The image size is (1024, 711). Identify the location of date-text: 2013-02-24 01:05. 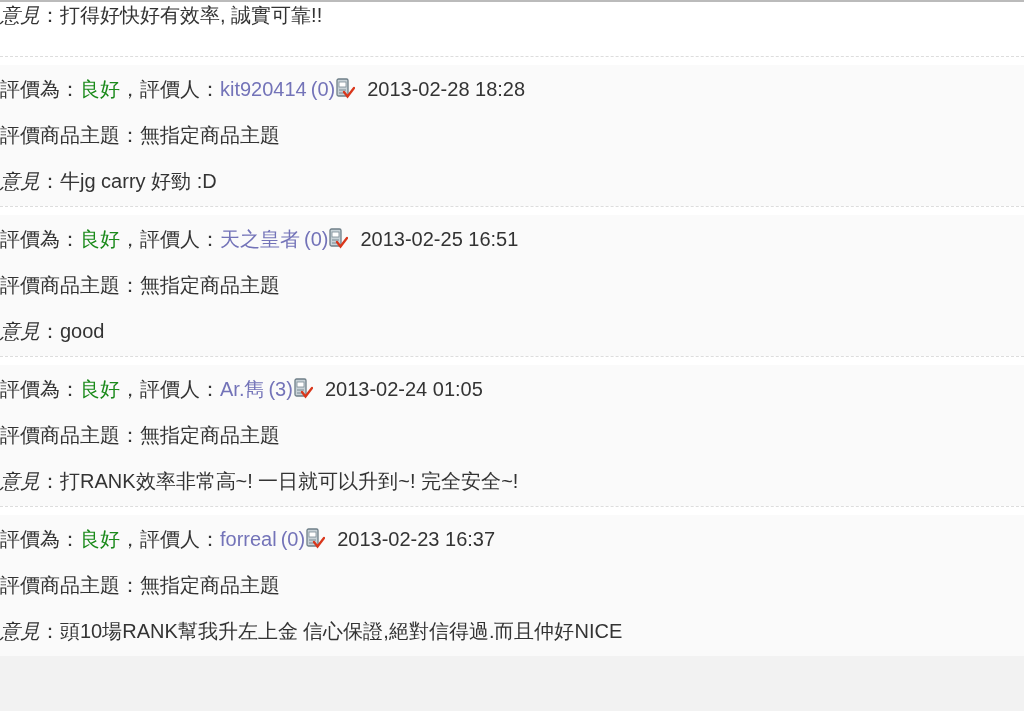
(403, 389).